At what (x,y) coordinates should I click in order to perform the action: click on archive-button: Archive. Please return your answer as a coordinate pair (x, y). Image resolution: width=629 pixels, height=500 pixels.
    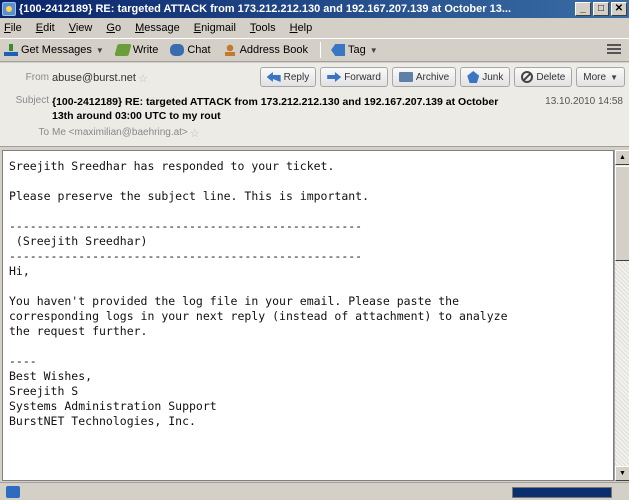
    Looking at the image, I should click on (424, 77).